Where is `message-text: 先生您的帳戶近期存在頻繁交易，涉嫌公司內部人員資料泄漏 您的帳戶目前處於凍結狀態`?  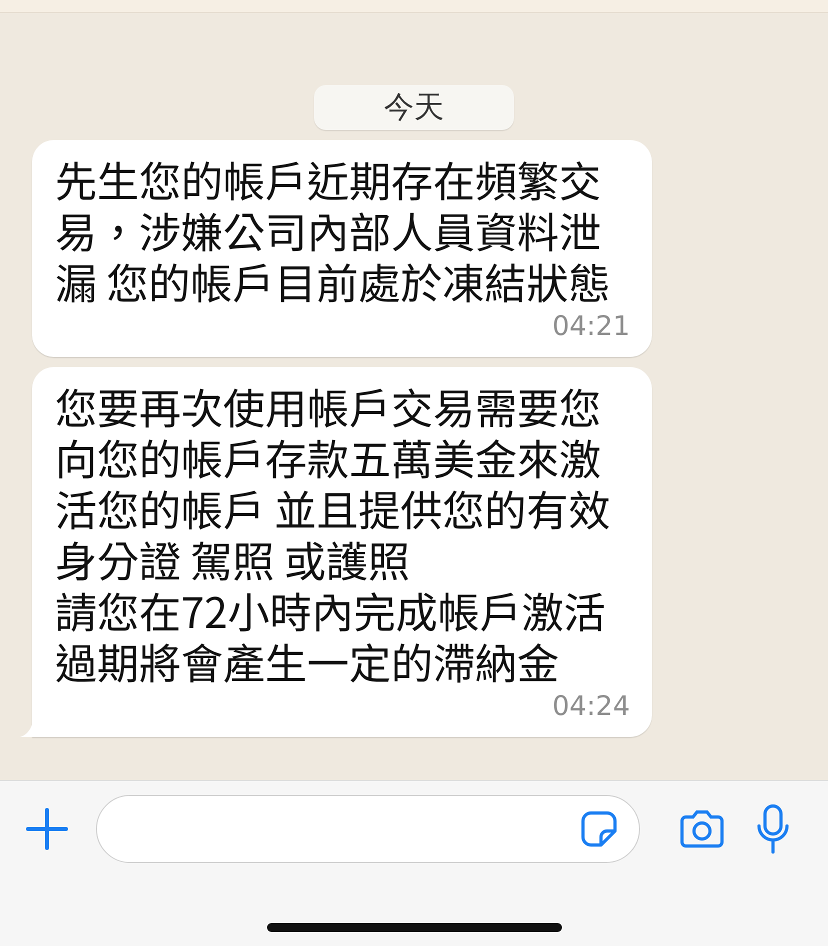 message-text: 先生您的帳戶近期存在頻繁交易，涉嫌公司內部人員資料泄漏 您的帳戶目前處於凍結狀態 is located at coordinates (333, 230).